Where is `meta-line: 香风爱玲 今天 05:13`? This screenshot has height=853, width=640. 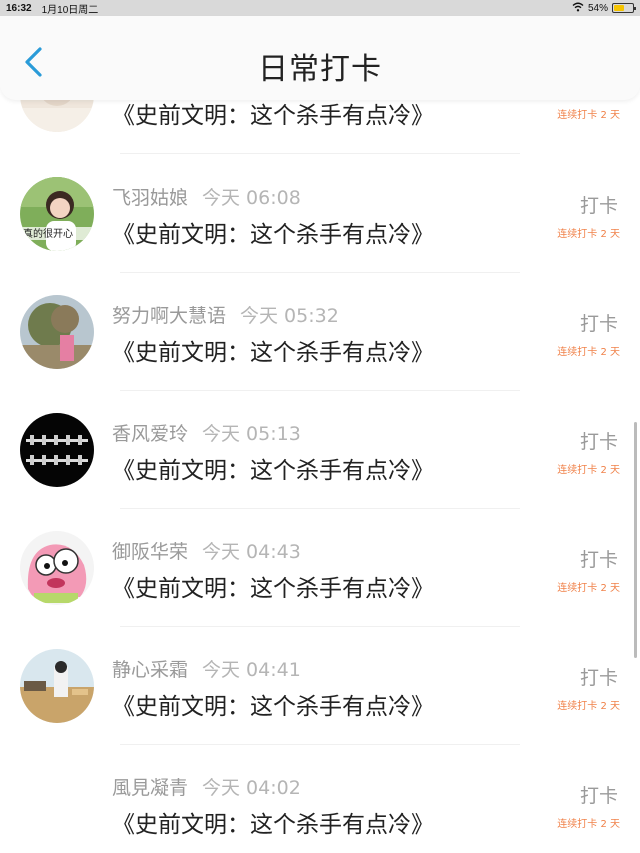 meta-line: 香风爱玲 今天 05:13 is located at coordinates (206, 432).